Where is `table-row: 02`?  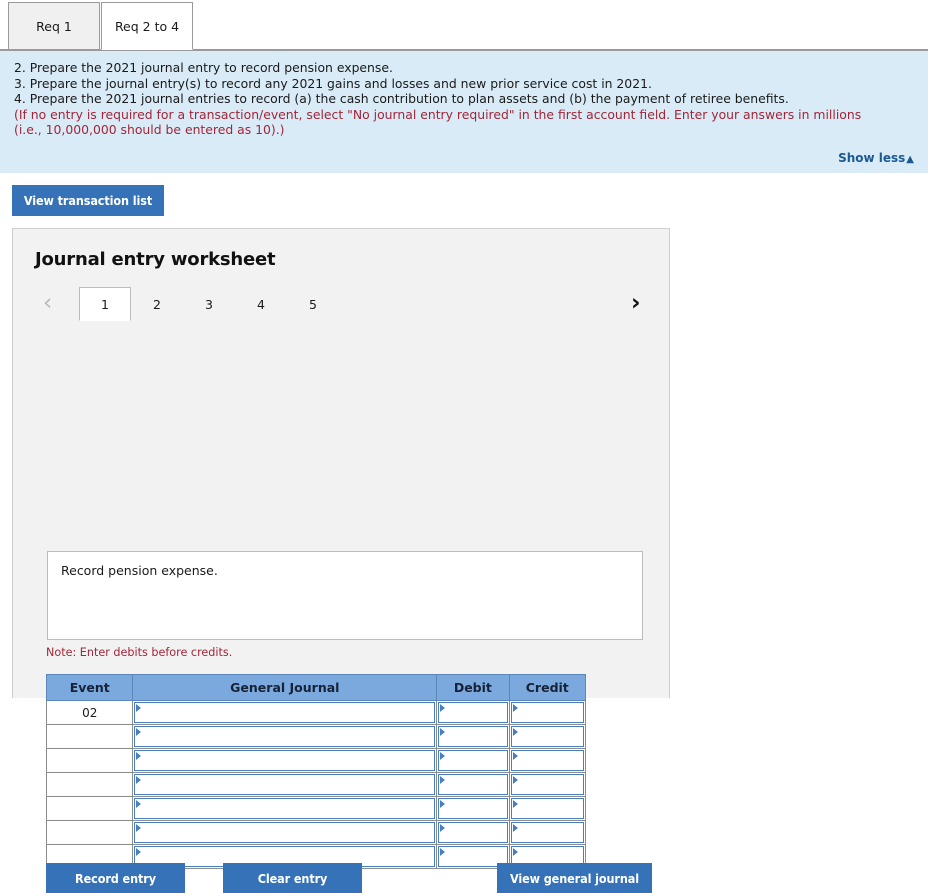
table-row: 02 is located at coordinates (316, 712).